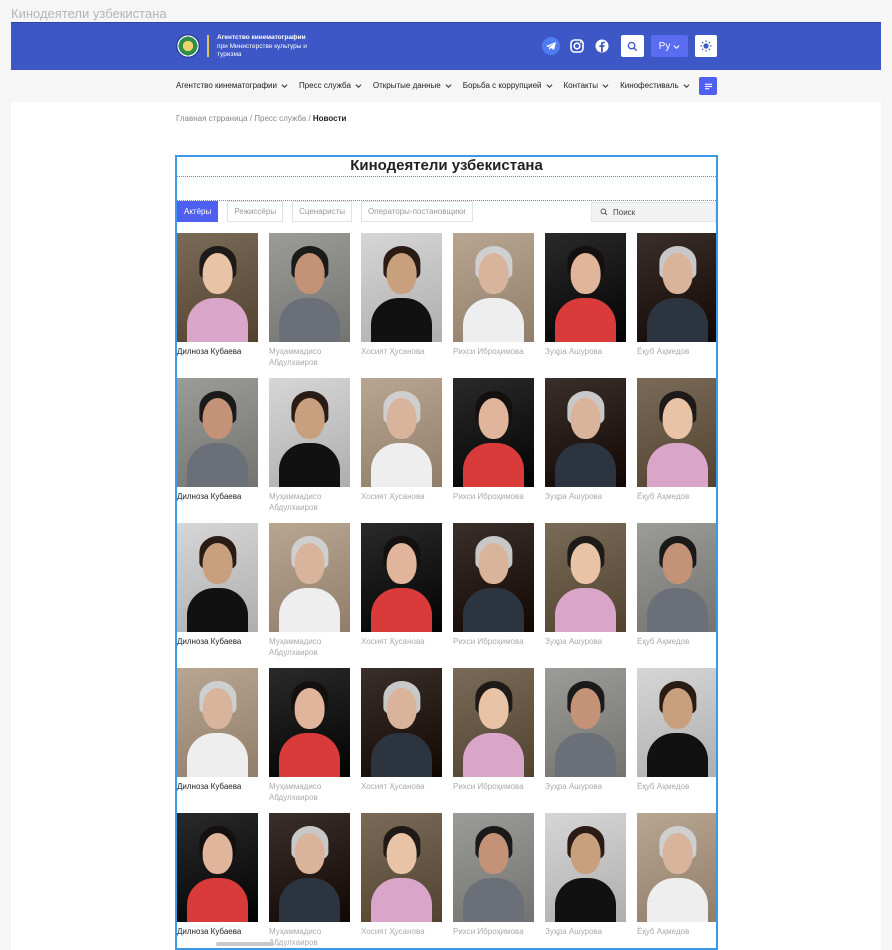 This screenshot has height=950, width=892. I want to click on nav-item-contacts: Контакты, so click(587, 85).